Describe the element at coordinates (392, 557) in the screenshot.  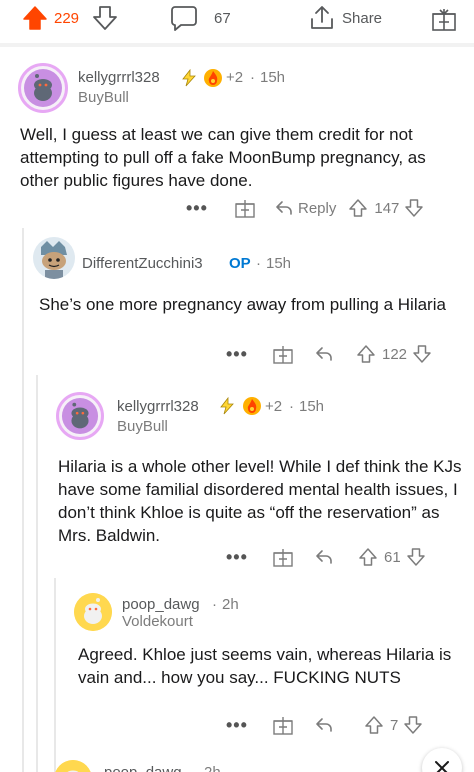
I see `comment-score: 61` at that location.